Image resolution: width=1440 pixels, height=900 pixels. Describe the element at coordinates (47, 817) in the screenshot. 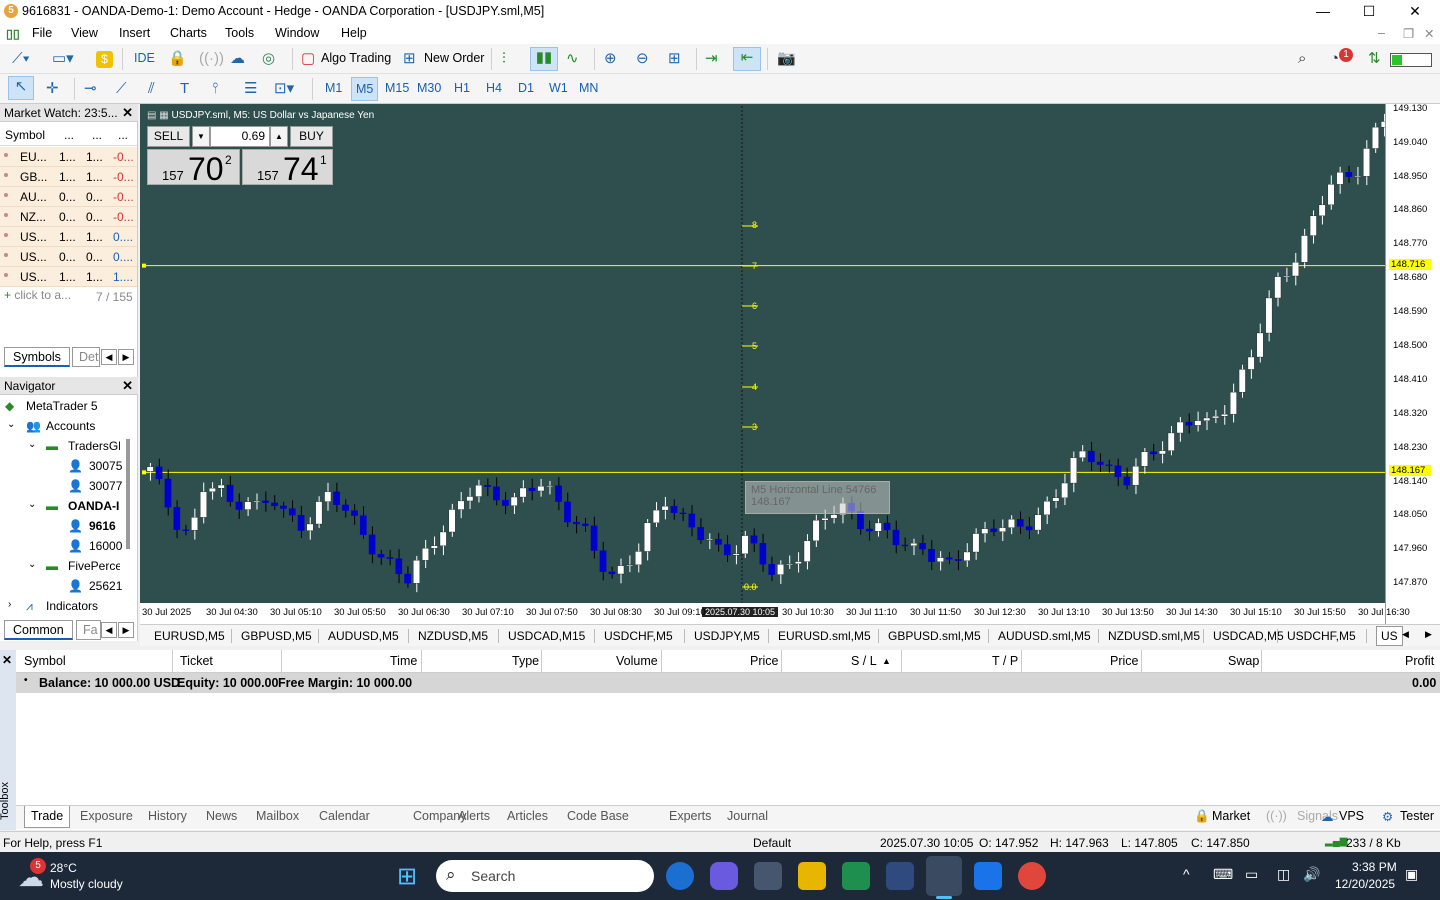

I see `toolbox-tab: Trade` at that location.